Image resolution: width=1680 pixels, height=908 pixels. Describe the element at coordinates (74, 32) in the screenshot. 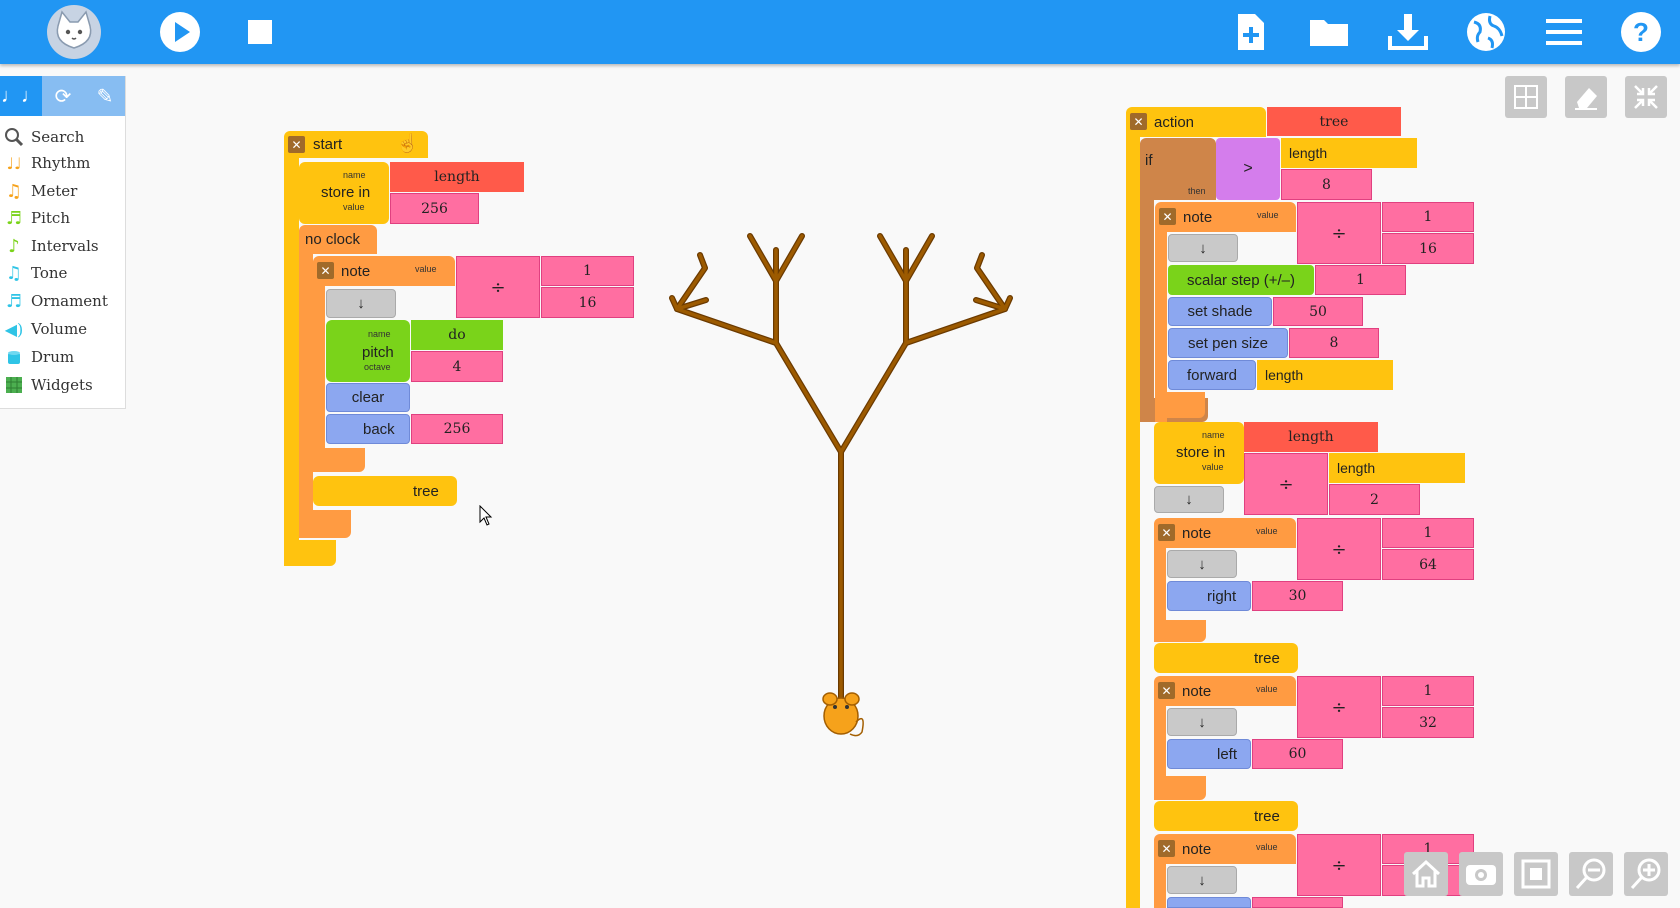

I see `mascot-logo-icon` at that location.